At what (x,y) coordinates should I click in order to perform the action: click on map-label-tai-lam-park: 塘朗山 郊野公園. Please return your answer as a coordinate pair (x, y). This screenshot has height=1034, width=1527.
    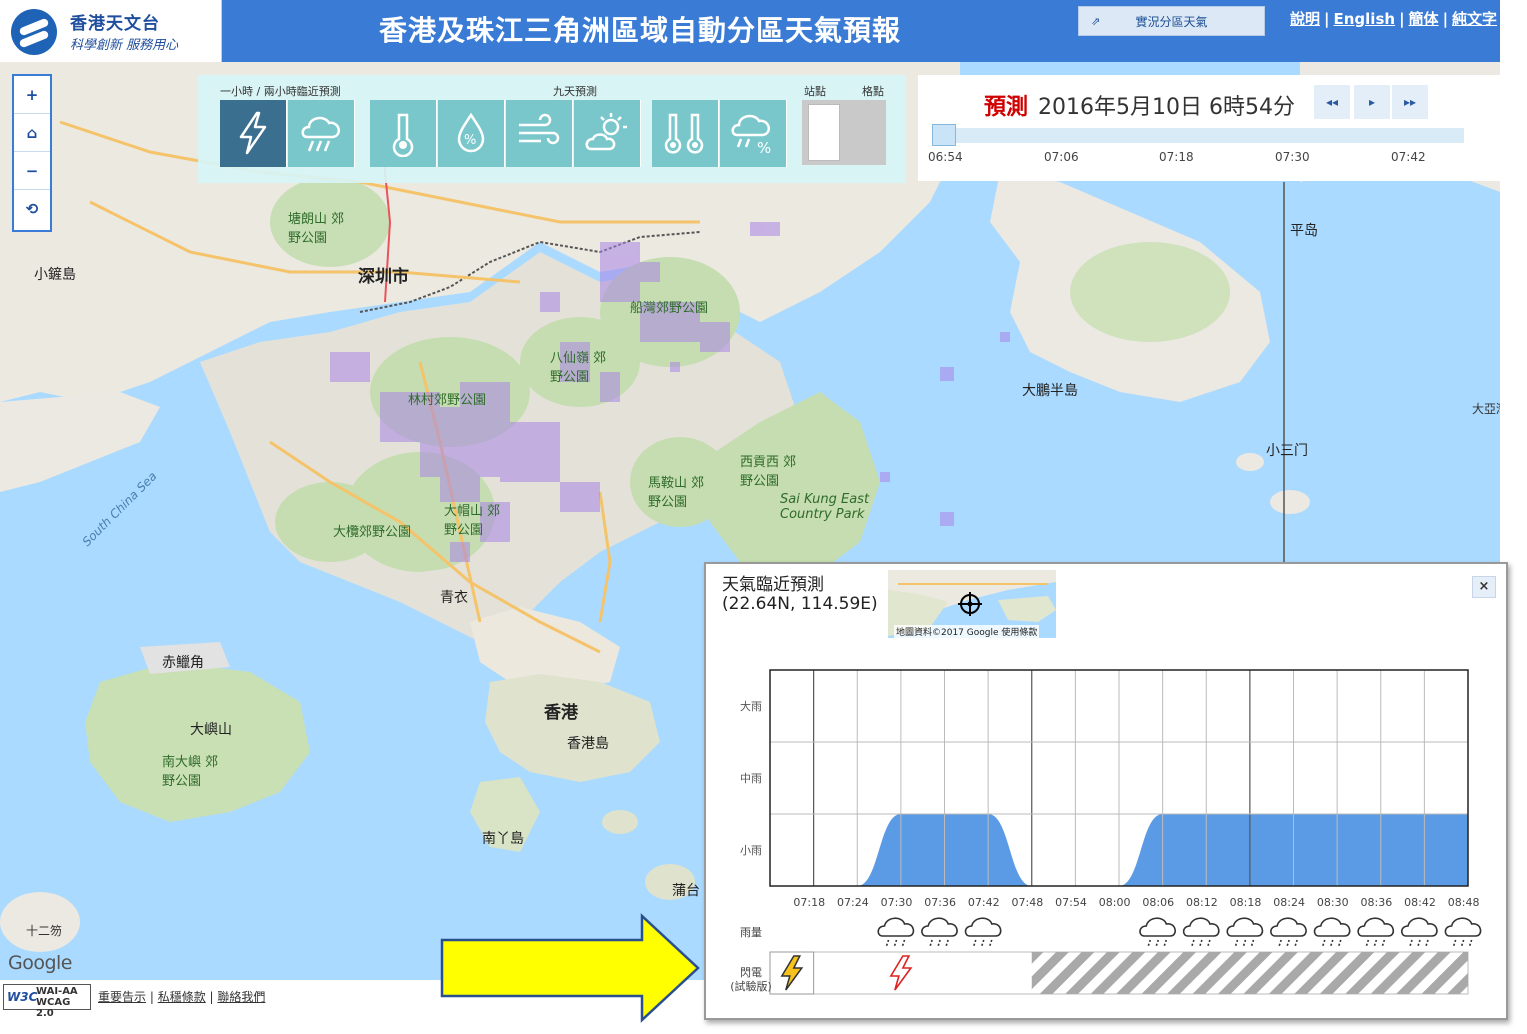
    Looking at the image, I should click on (316, 229).